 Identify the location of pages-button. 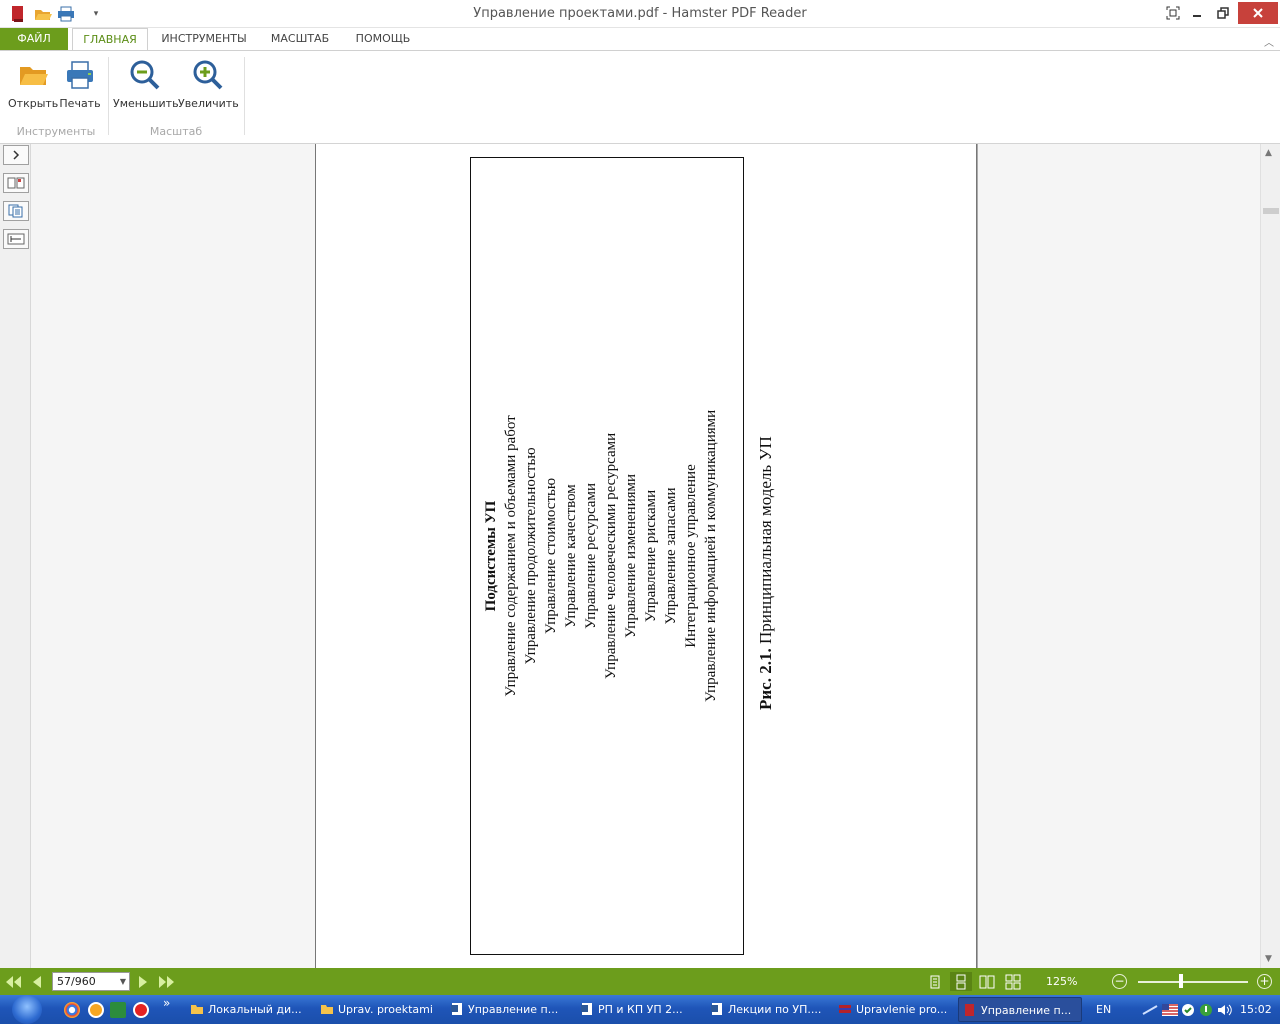
(16, 211).